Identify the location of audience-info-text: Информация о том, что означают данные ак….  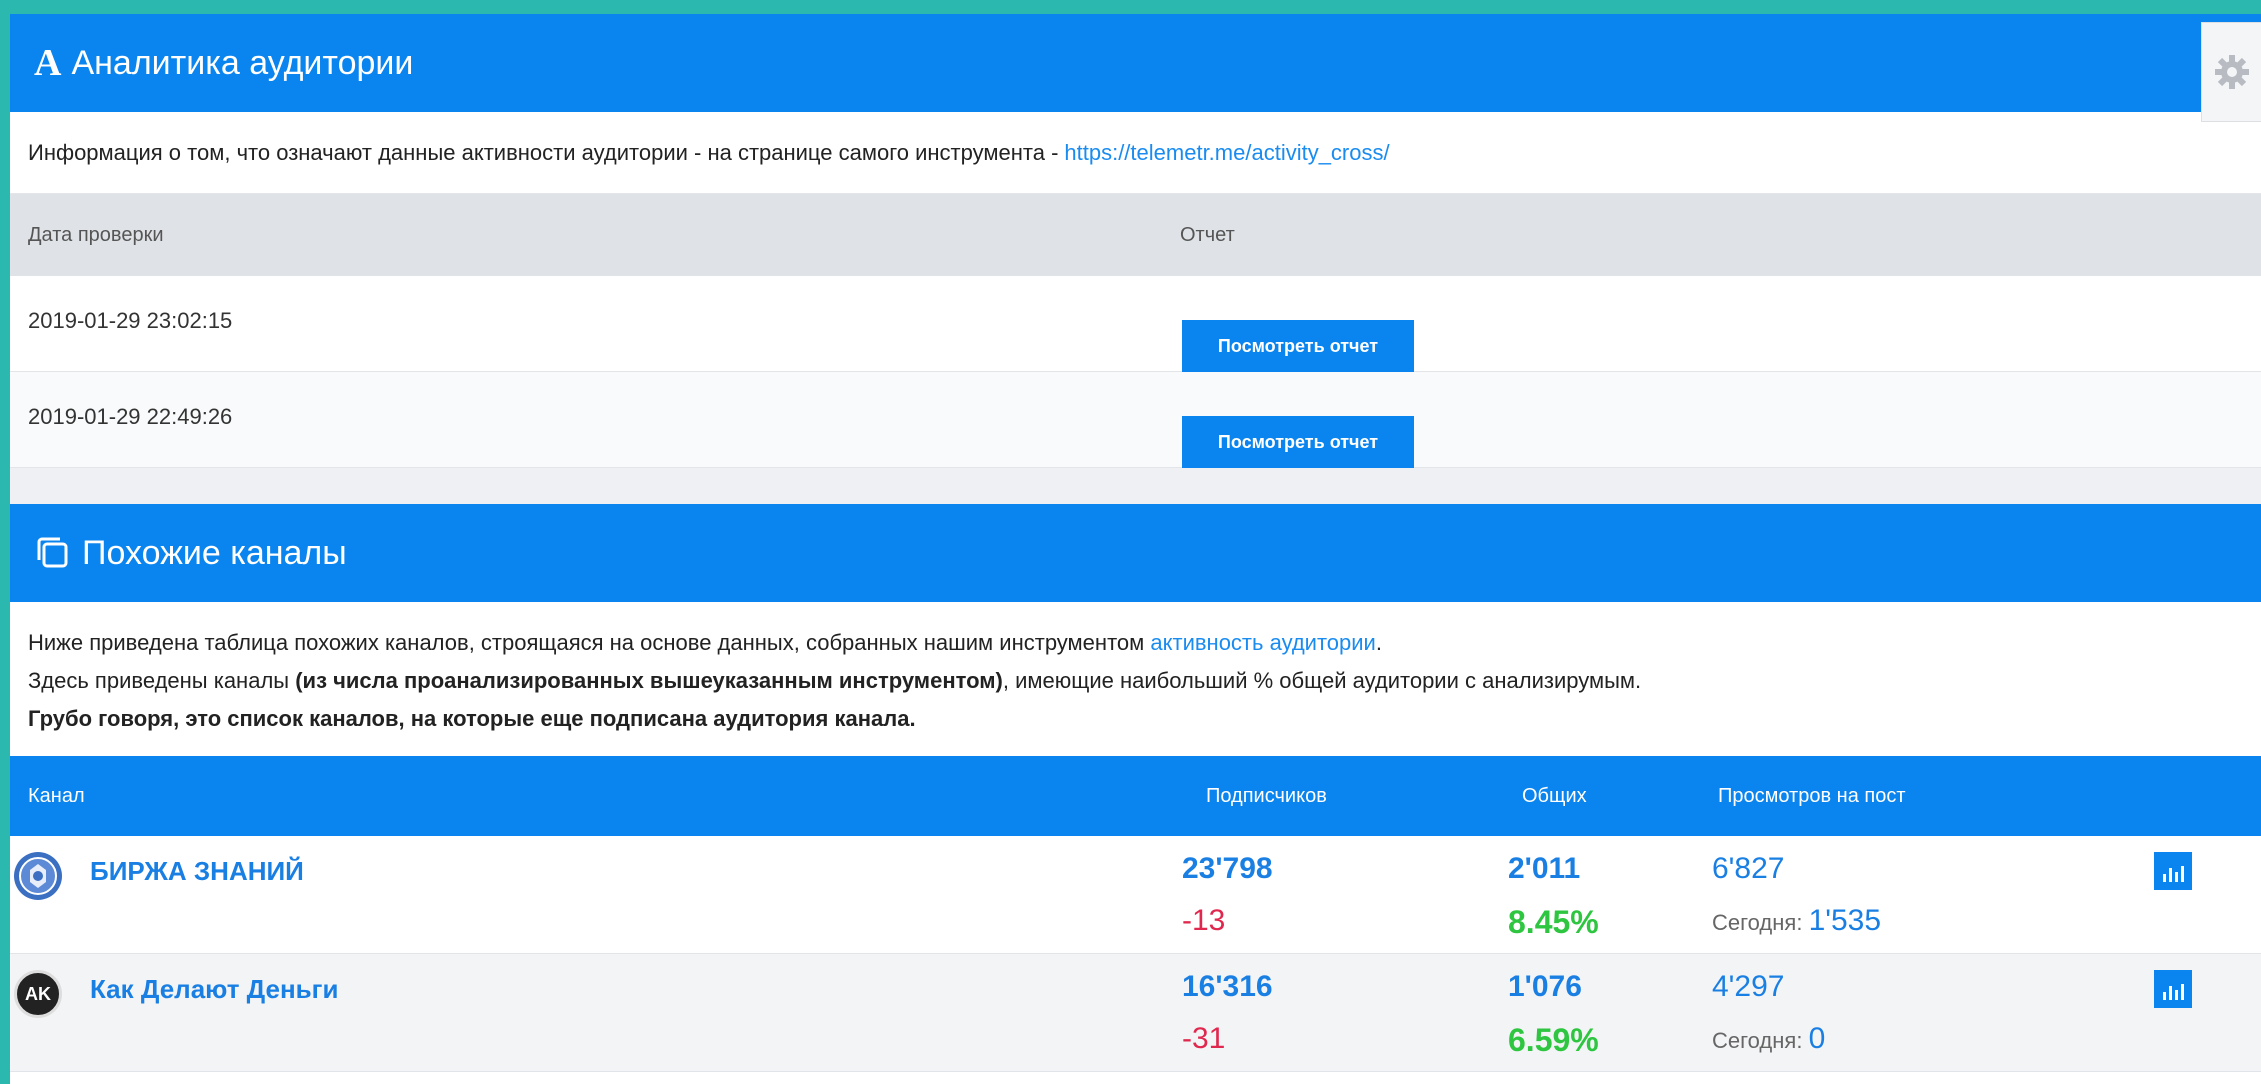
(543, 152).